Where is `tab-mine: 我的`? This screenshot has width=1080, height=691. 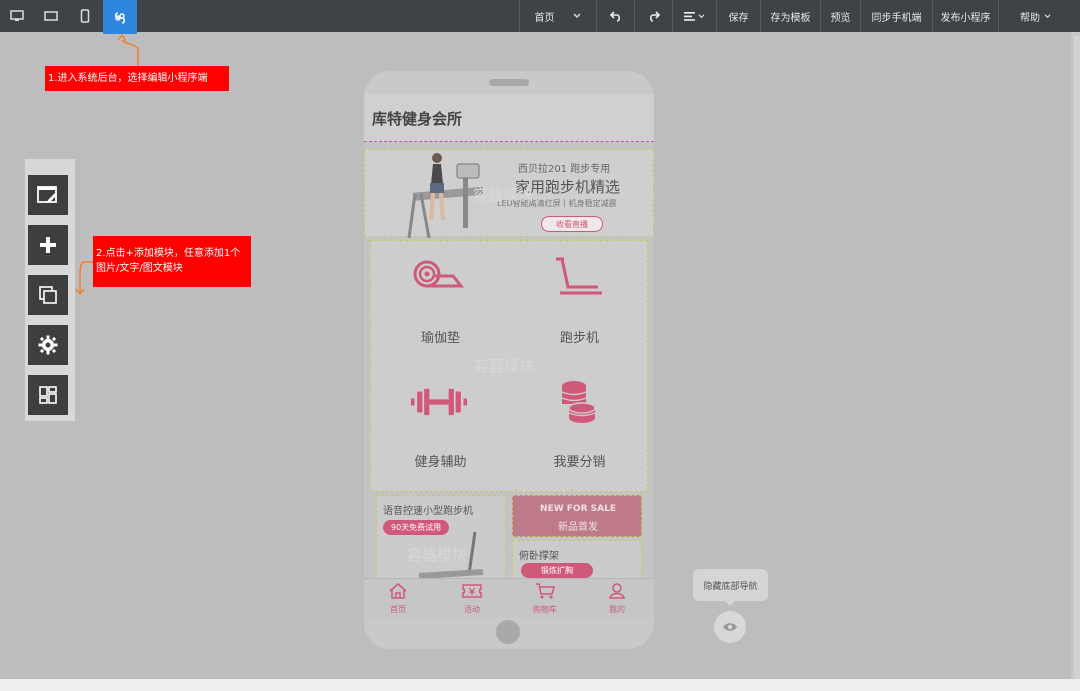
tab-mine: 我的 is located at coordinates (617, 599).